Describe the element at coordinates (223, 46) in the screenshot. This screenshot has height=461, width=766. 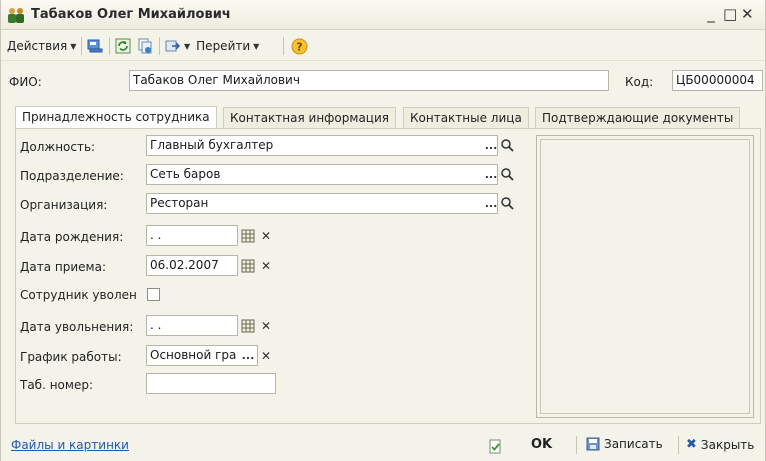
I see `goto-menu-label: Перейти` at that location.